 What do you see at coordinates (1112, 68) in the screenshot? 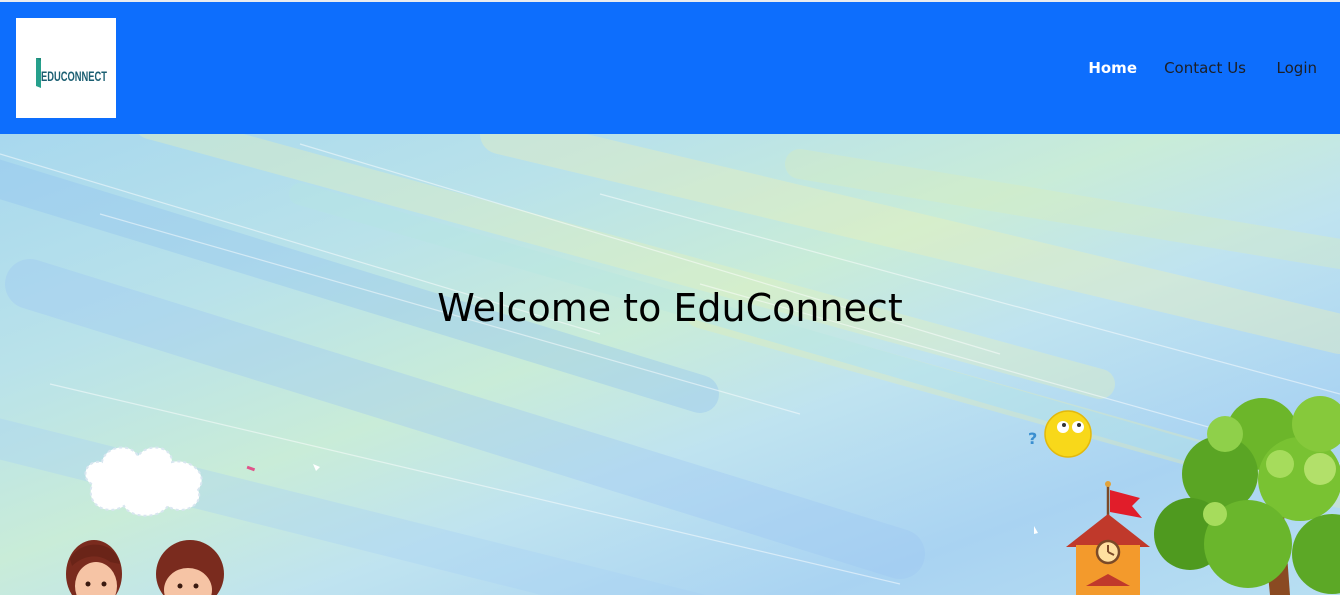
I see `nav-home-link: Home` at bounding box center [1112, 68].